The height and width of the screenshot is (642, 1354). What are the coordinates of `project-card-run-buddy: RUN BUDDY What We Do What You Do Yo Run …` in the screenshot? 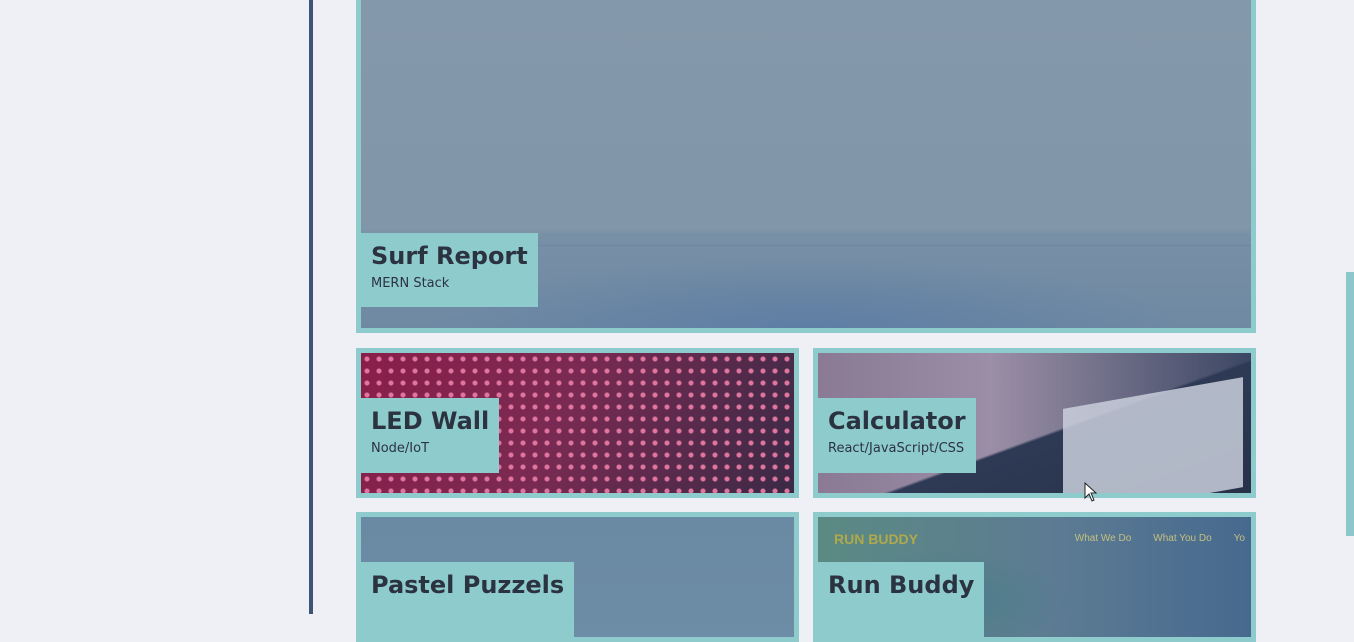 It's located at (1034, 577).